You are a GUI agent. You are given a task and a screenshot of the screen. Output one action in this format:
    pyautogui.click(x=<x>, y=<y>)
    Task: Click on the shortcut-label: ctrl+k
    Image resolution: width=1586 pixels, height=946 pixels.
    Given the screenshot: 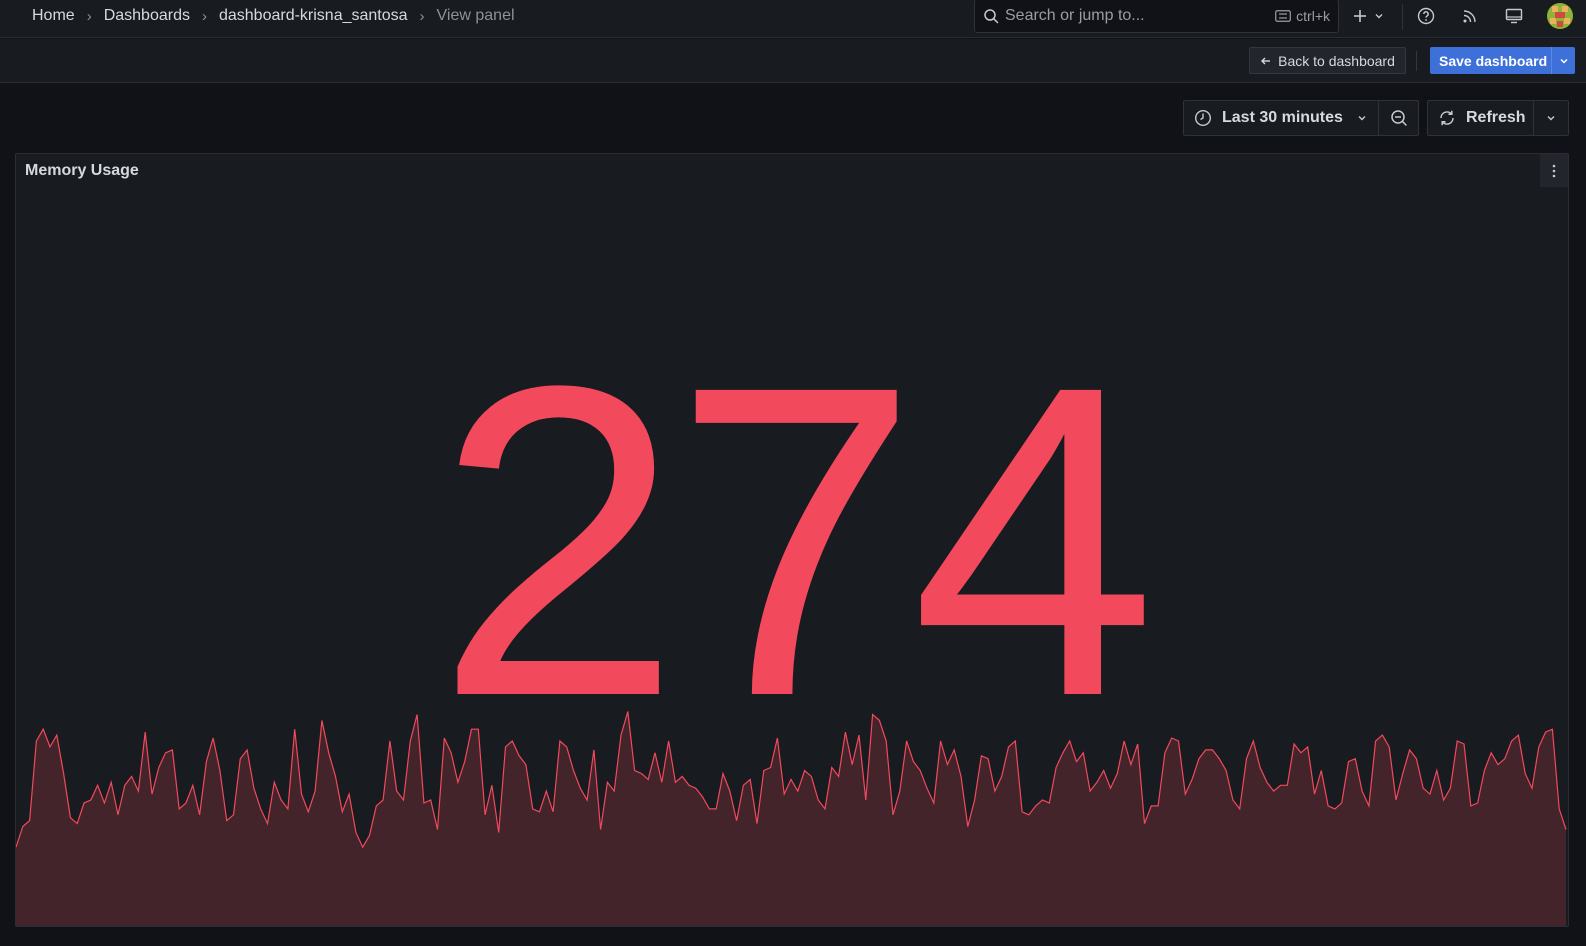 What is the action you would take?
    pyautogui.click(x=1313, y=16)
    